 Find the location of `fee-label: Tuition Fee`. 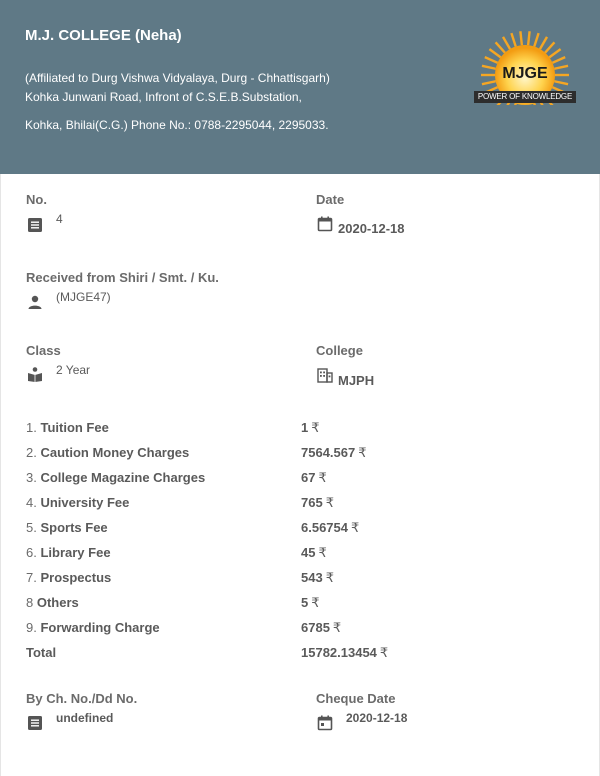

fee-label: Tuition Fee is located at coordinates (74, 427).